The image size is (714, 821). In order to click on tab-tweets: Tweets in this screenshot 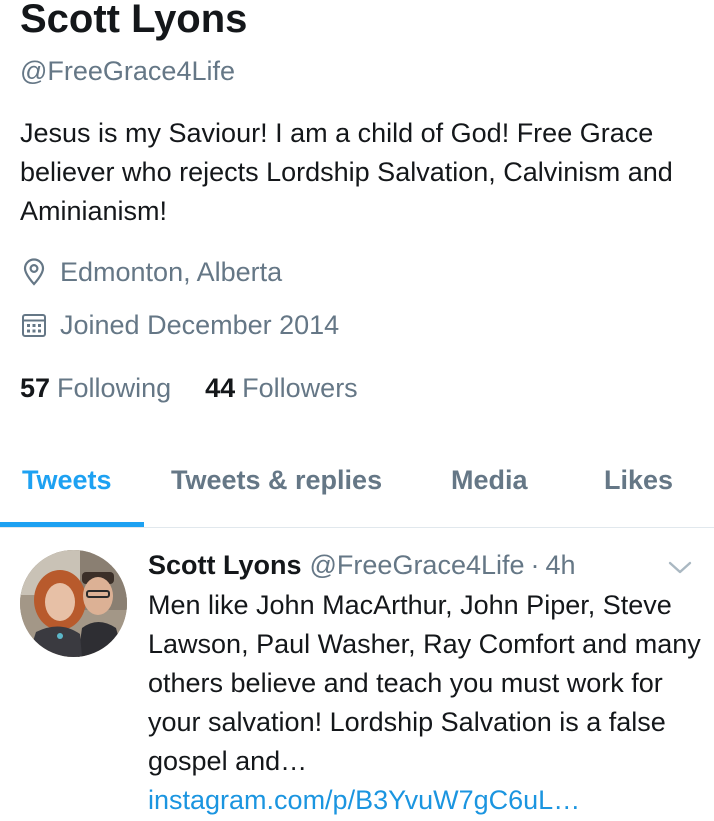, I will do `click(67, 480)`.